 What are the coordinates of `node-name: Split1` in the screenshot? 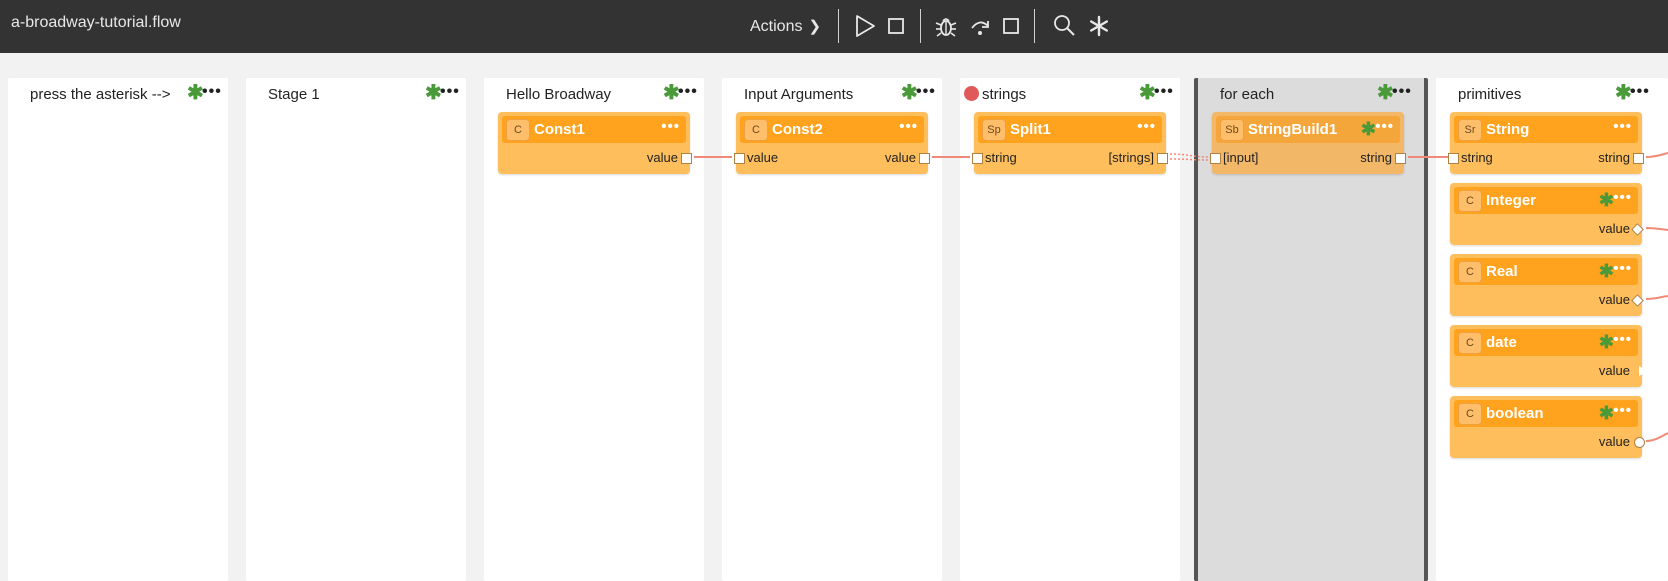 It's located at (1030, 129).